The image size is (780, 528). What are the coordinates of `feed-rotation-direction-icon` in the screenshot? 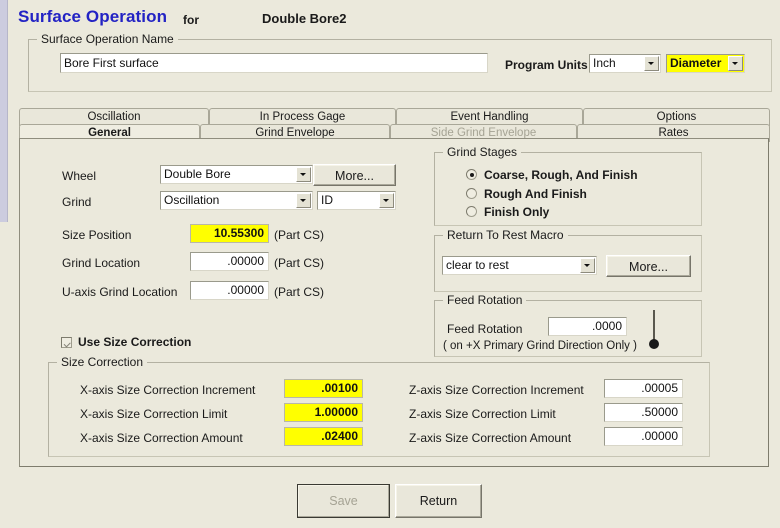 It's located at (654, 330).